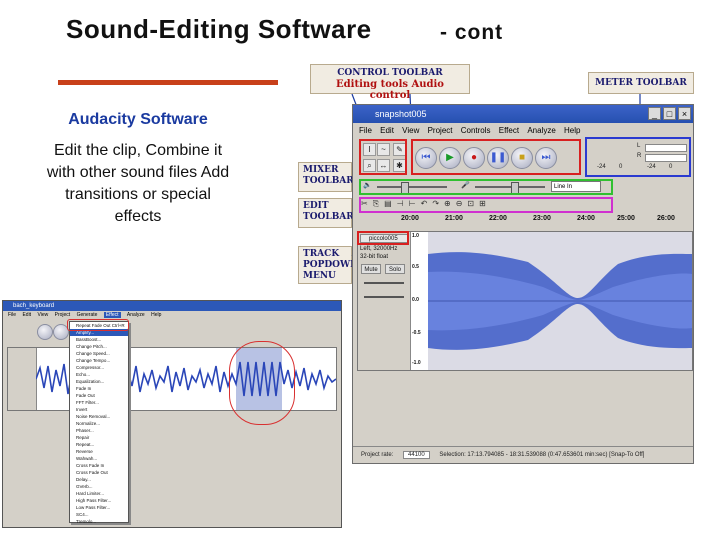 Image resolution: width=720 pixels, height=540 pixels. What do you see at coordinates (473, 203) in the screenshot?
I see `fit-icon: ⊡` at bounding box center [473, 203].